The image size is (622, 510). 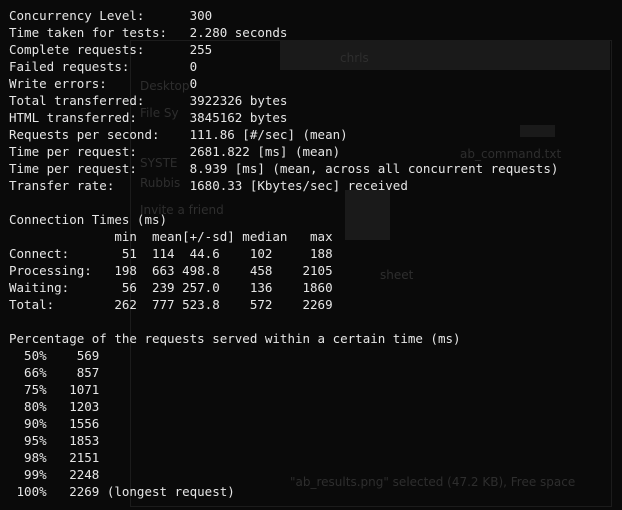 I want to click on output-line: Failed requests: 0, so click(x=103, y=66).